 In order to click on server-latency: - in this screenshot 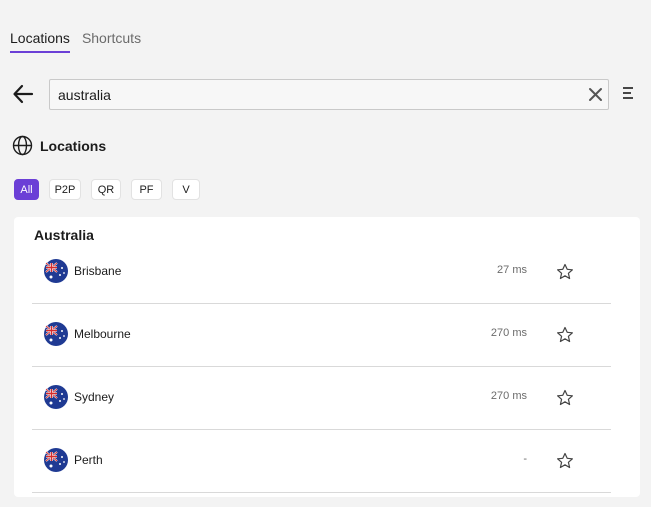, I will do `click(525, 459)`.